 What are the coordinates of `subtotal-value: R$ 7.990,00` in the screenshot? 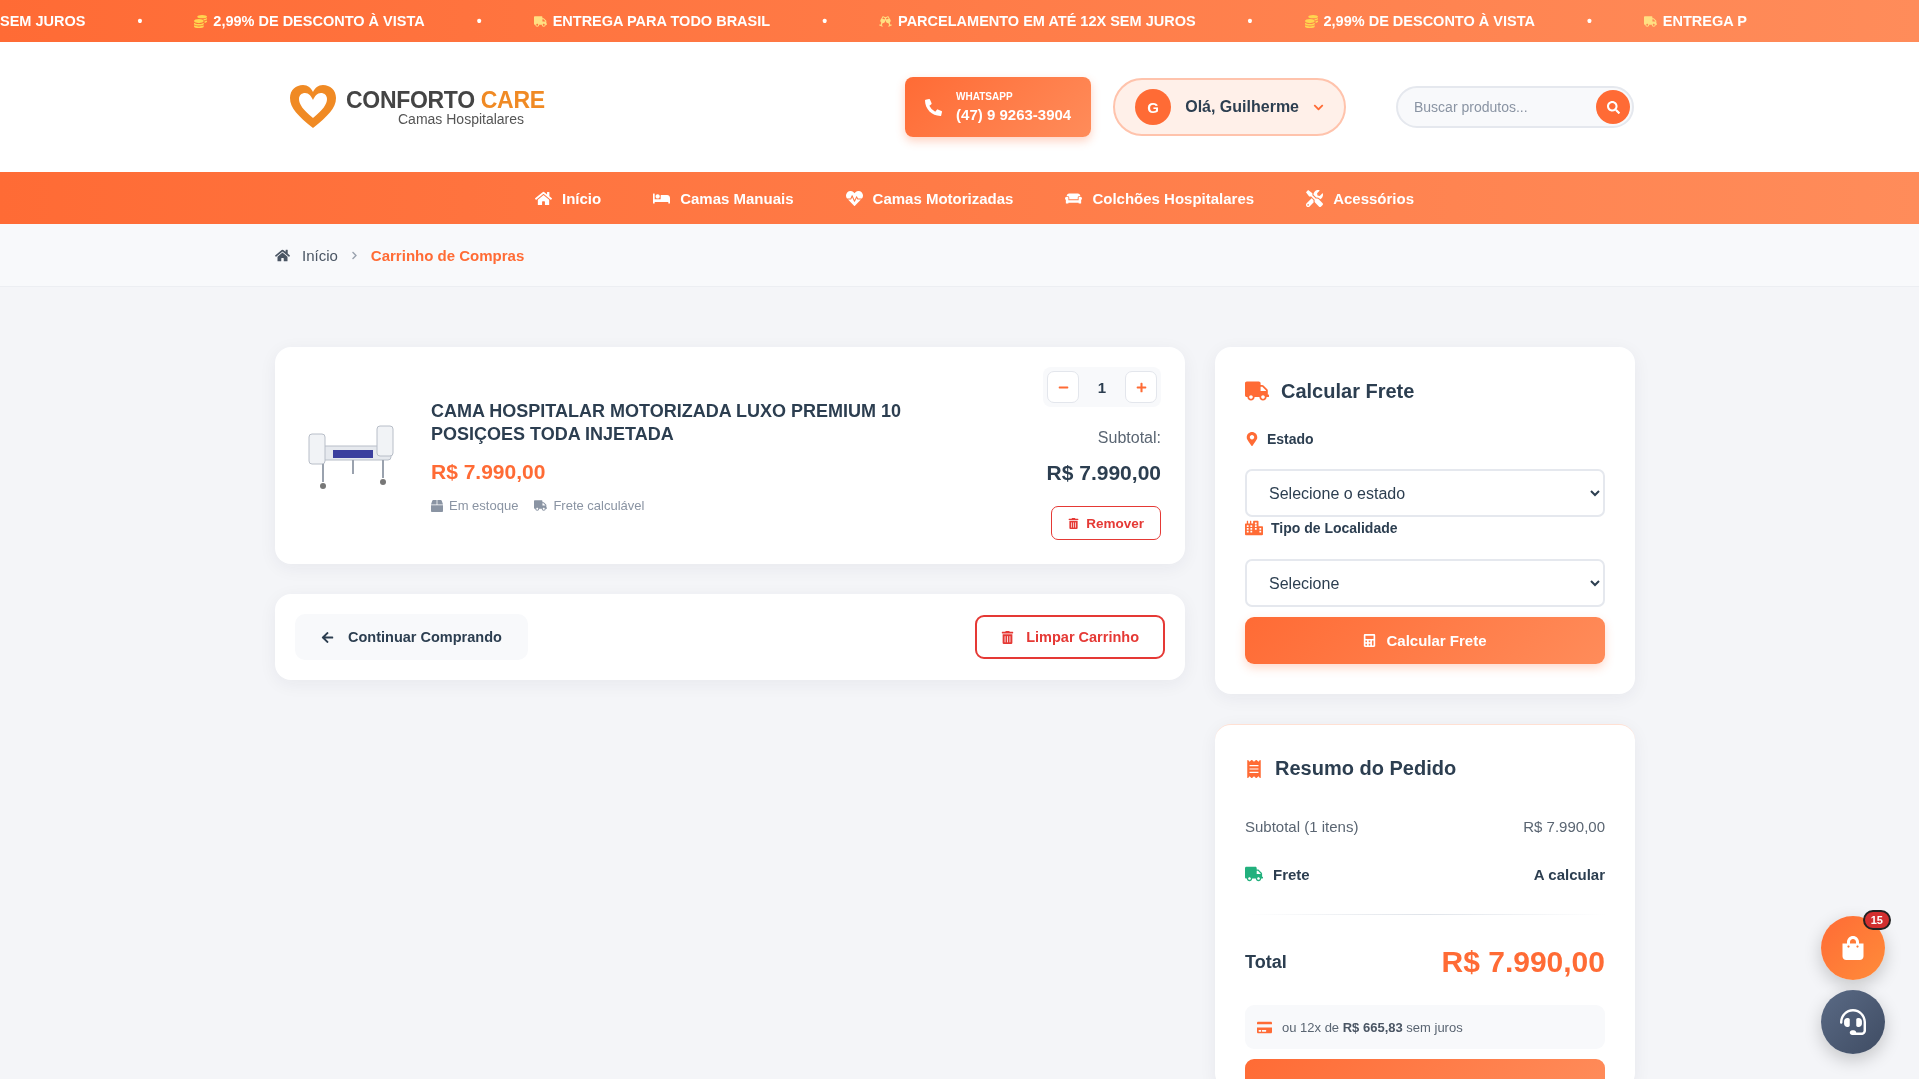 It's located at (1103, 472).